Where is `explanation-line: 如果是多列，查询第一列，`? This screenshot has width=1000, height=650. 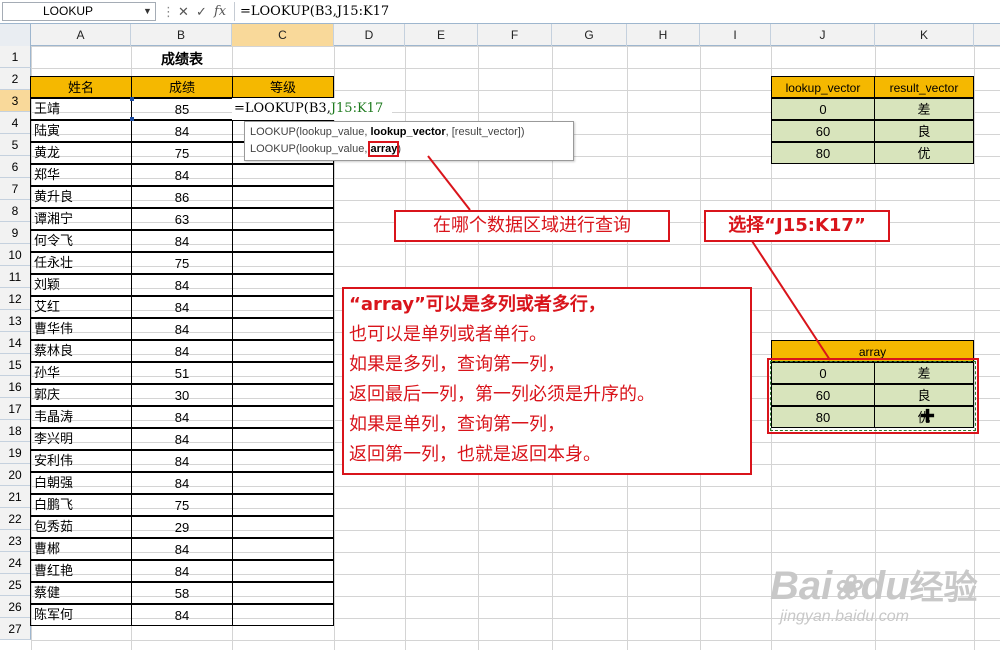 explanation-line: 如果是多列，查询第一列， is located at coordinates (457, 364).